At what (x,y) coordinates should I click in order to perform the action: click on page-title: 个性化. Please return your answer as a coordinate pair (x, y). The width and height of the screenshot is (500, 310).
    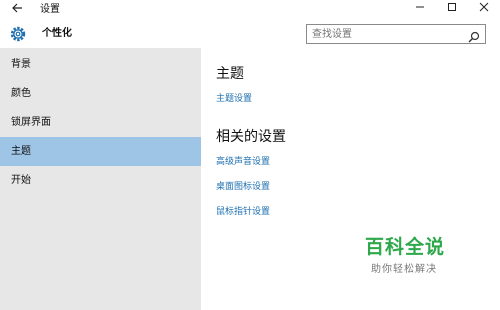
    Looking at the image, I should click on (57, 33).